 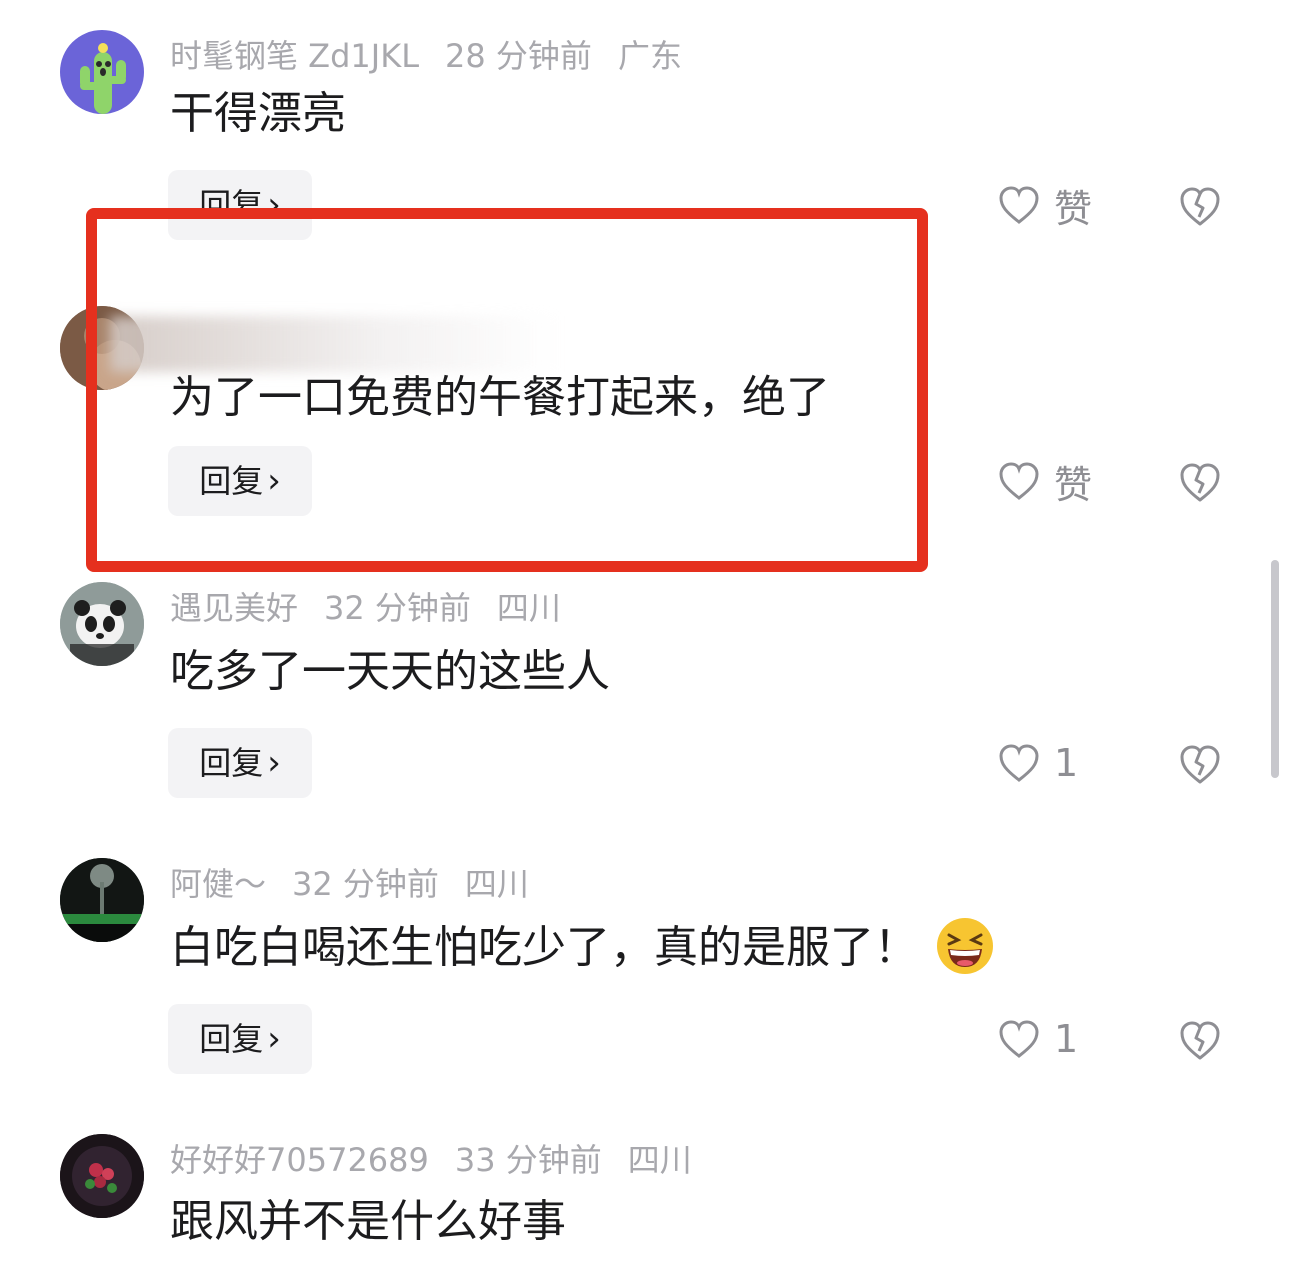 I want to click on comment-meta: 阿健～ 32 分钟前 四川, so click(x=362, y=884).